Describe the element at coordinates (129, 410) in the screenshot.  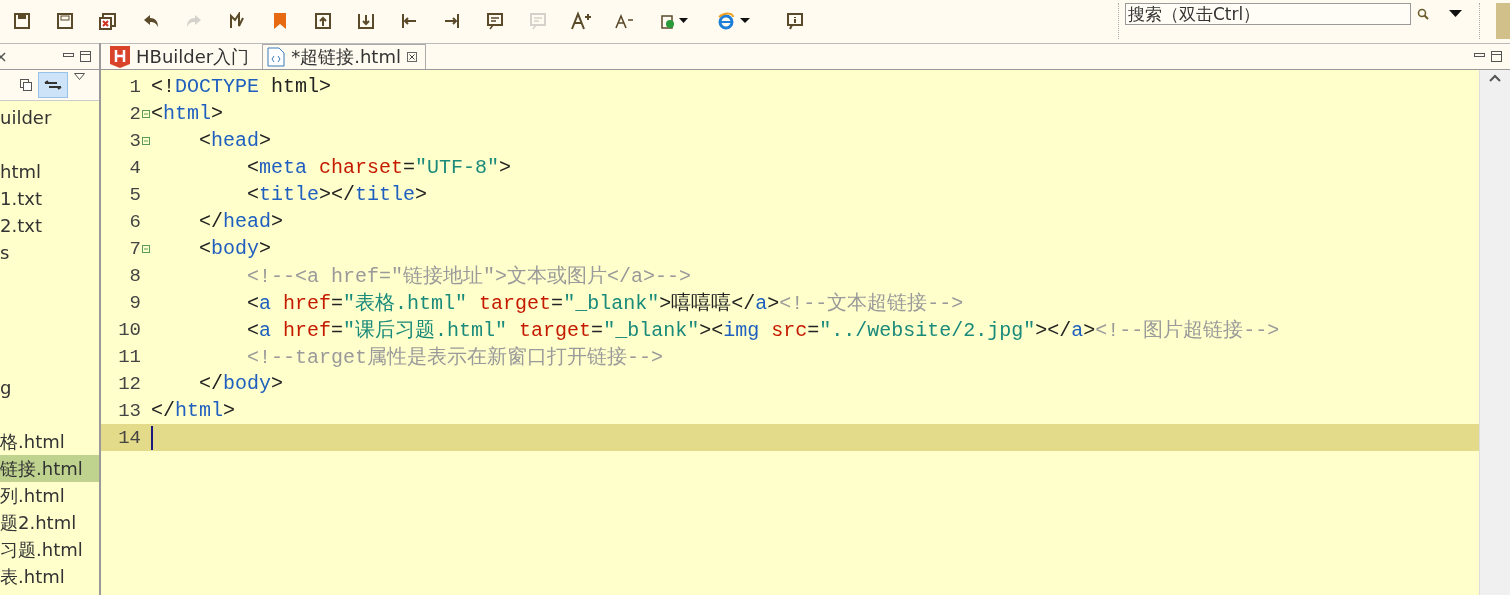
I see `line-number: 13` at that location.